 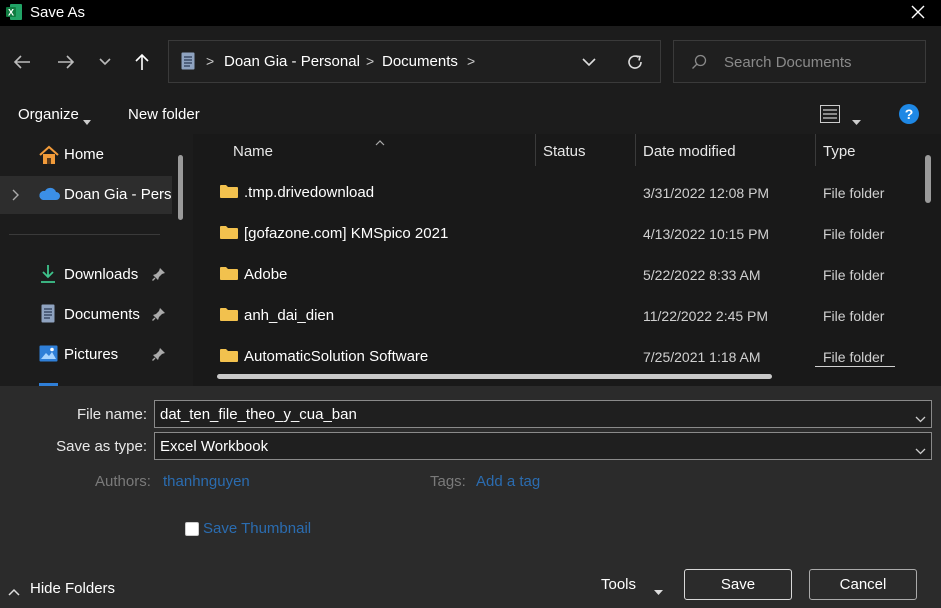 I want to click on close-icon, so click(x=918, y=12).